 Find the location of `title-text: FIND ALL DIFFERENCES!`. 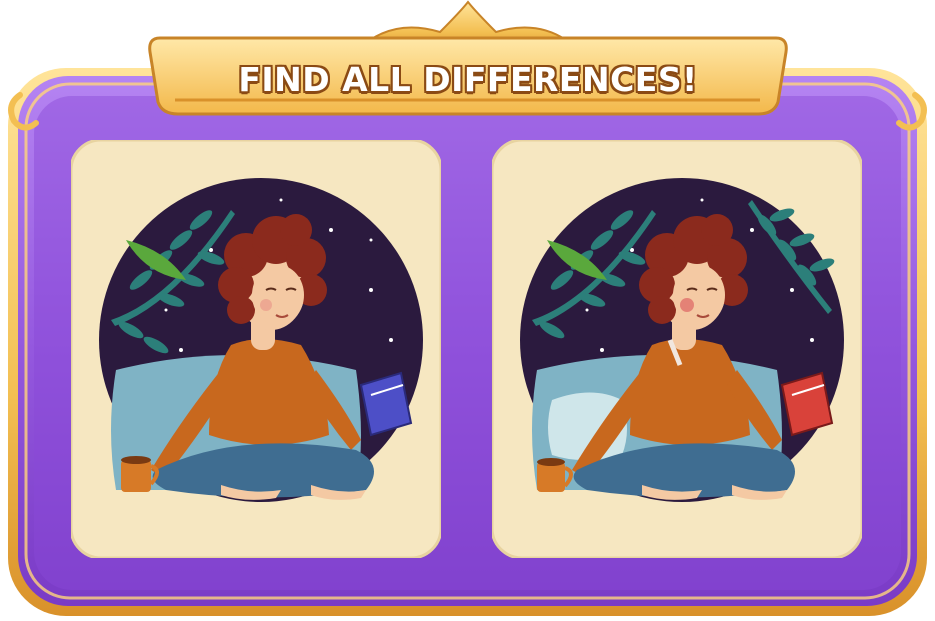

title-text: FIND ALL DIFFERENCES! is located at coordinates (468, 79).